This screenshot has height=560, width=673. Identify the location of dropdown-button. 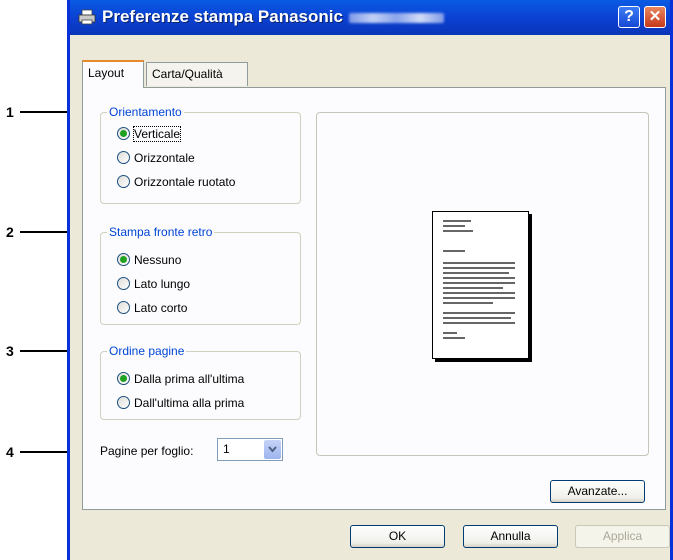
(272, 449).